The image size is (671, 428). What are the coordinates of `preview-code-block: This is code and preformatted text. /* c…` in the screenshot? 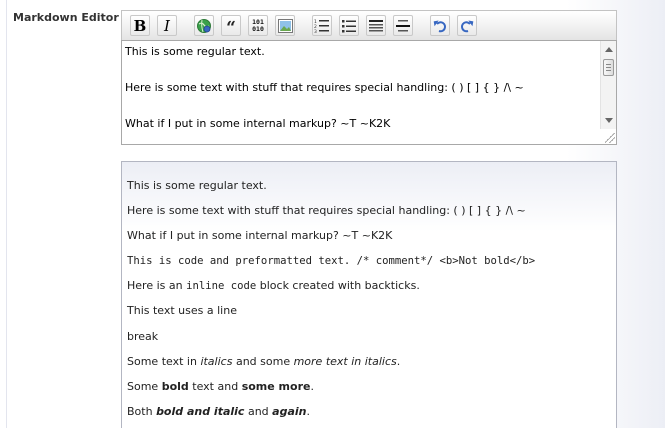 It's located at (331, 261).